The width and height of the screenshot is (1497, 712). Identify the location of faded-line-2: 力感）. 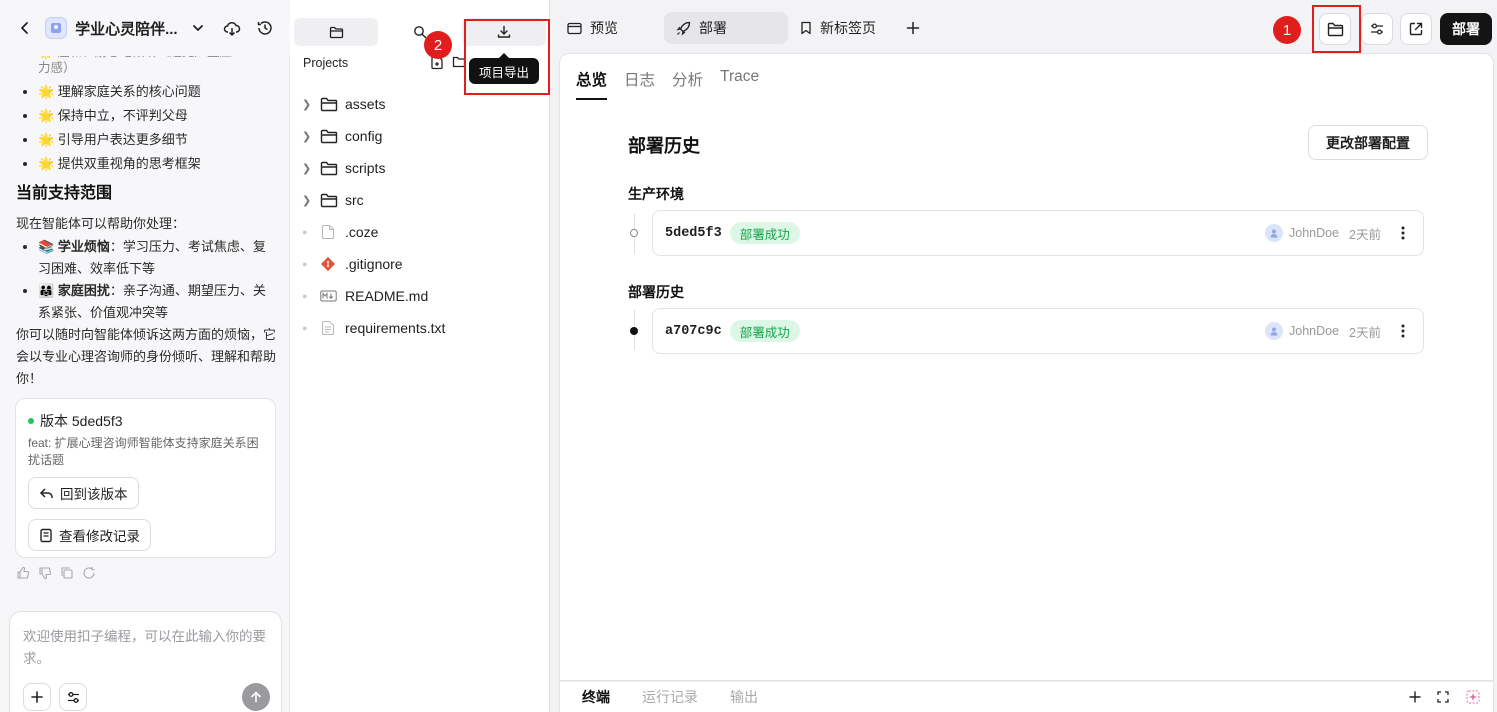
(57, 68).